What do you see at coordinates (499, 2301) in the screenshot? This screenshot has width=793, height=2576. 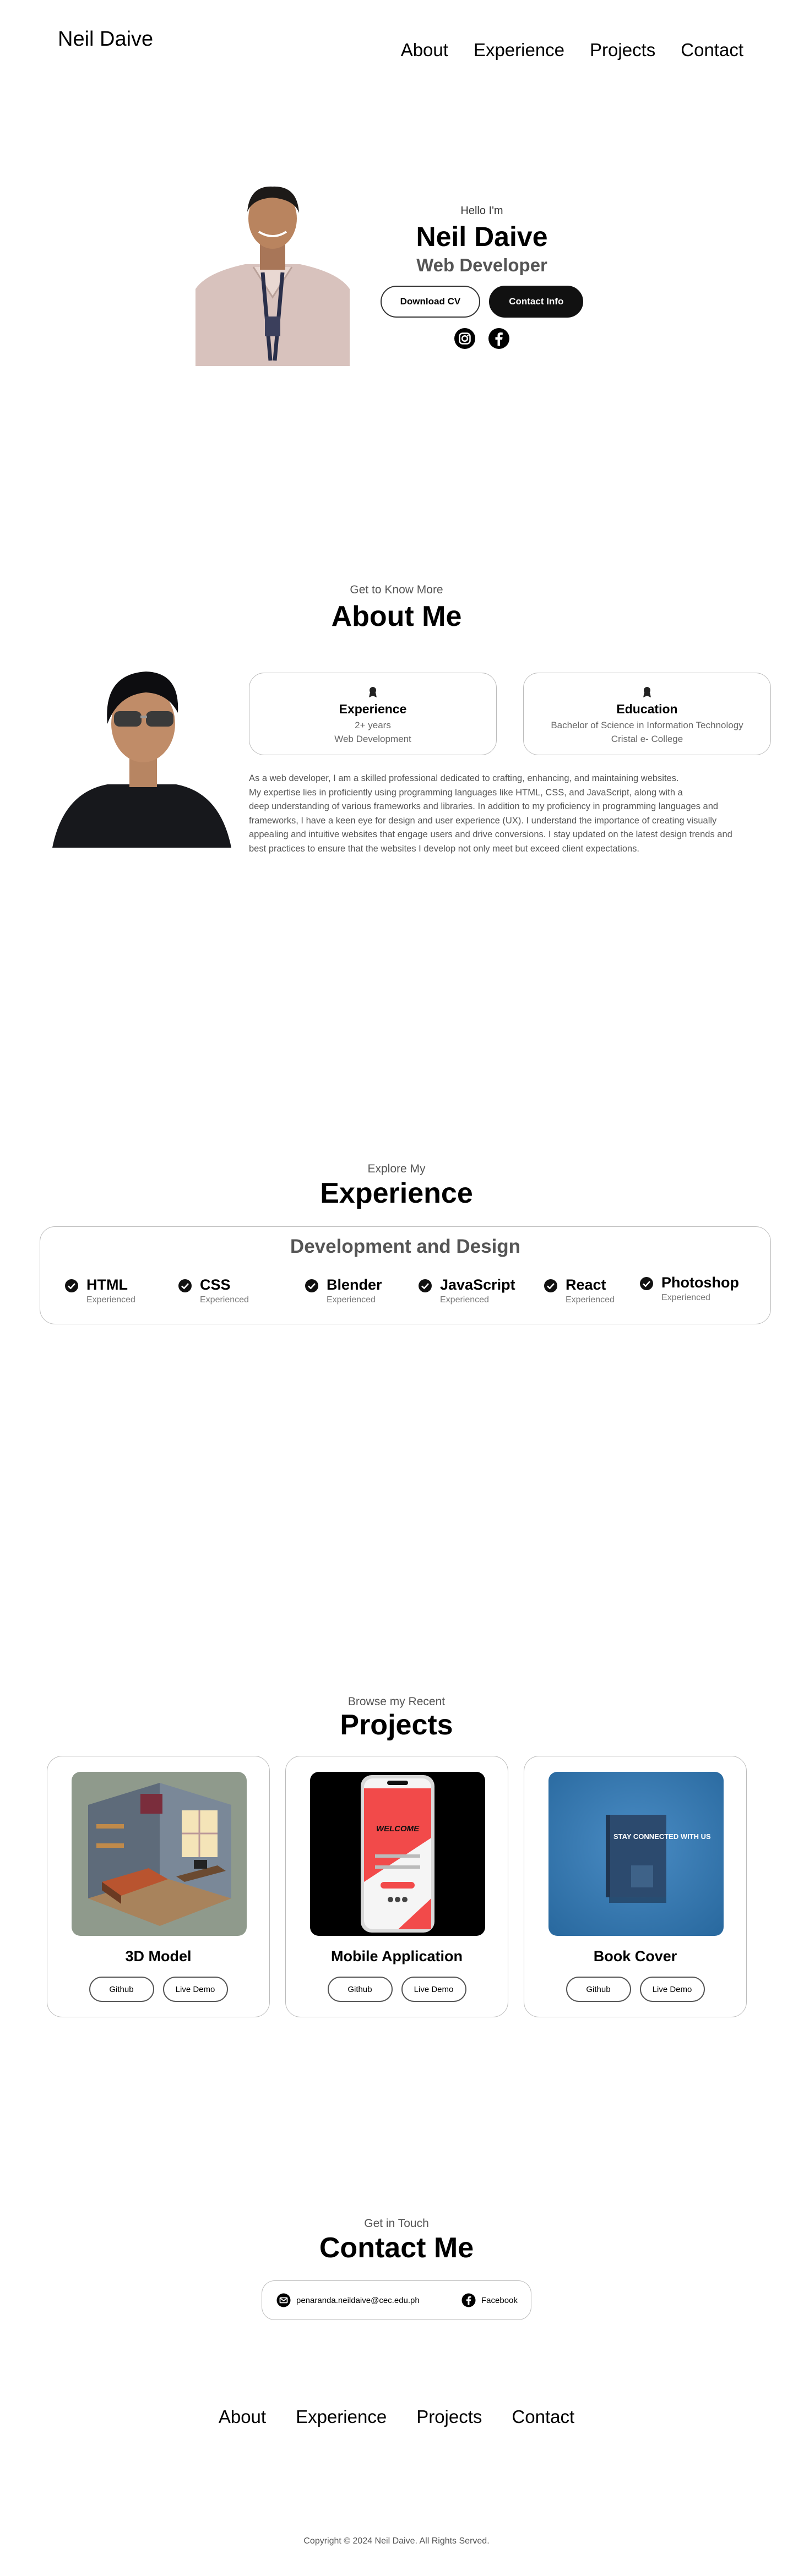 I see `contact-facebook-text: Facebook` at bounding box center [499, 2301].